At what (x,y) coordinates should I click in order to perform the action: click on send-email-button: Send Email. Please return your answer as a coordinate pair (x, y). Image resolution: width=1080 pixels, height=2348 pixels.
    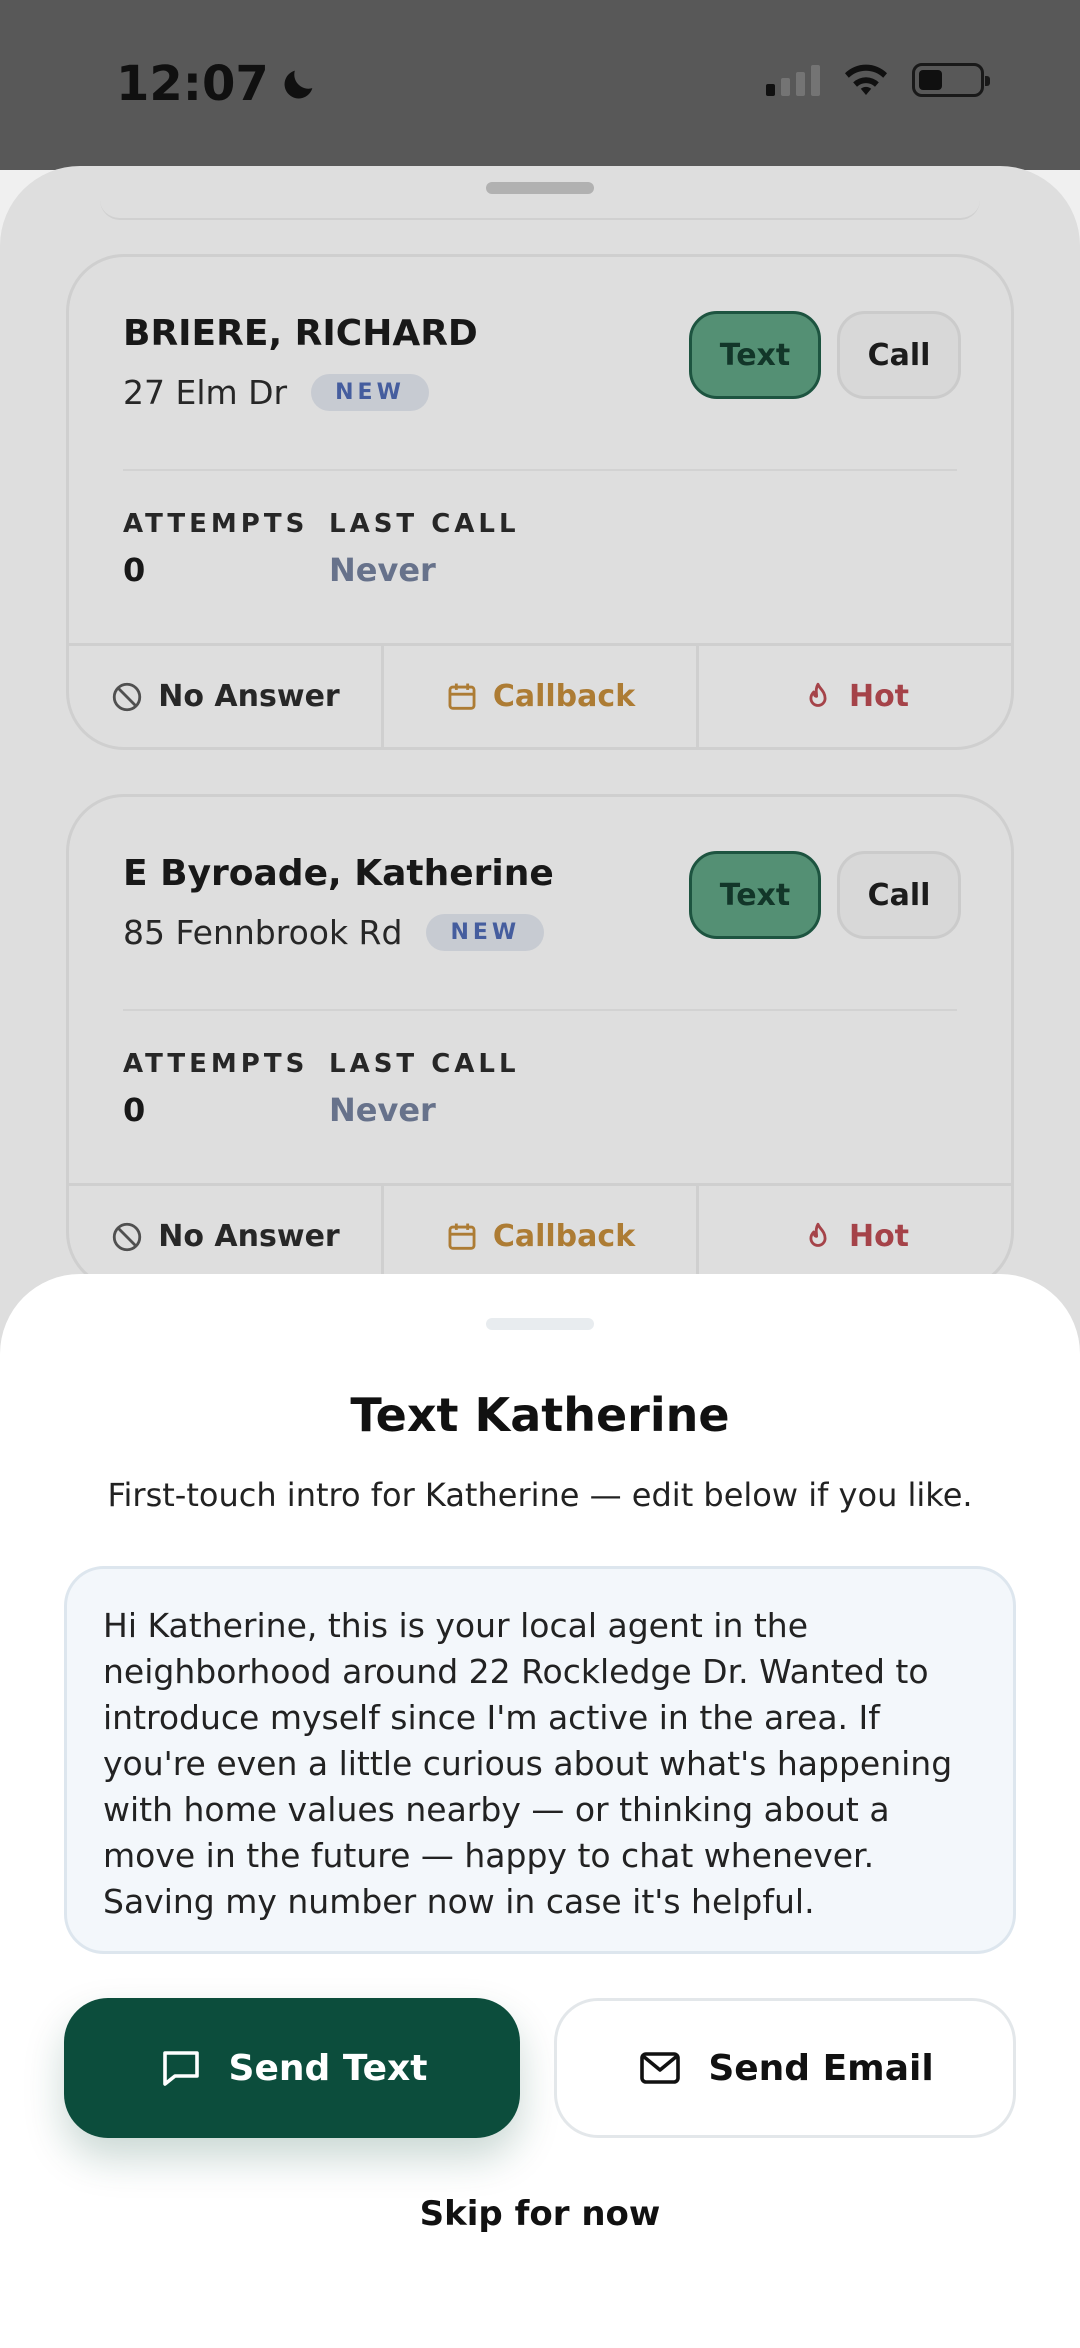
    Looking at the image, I should click on (785, 2068).